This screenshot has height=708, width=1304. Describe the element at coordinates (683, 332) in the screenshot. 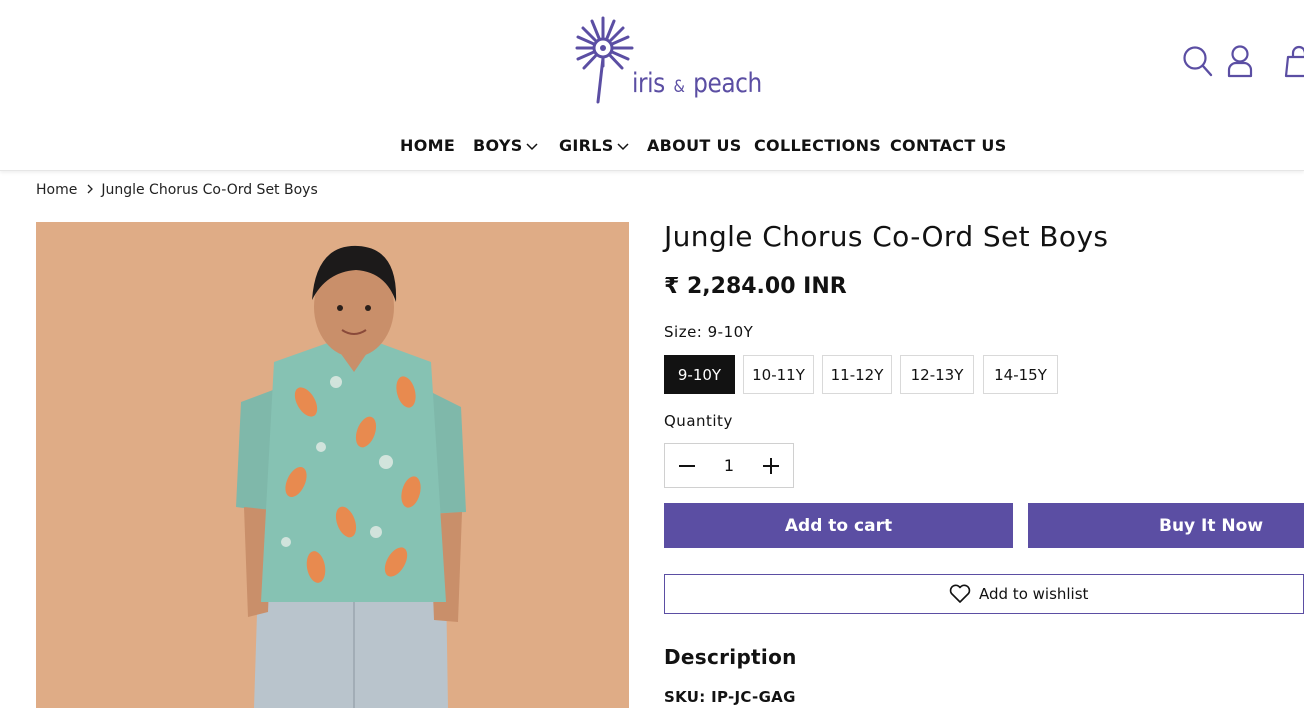

I see `size-label-text: Size:` at that location.